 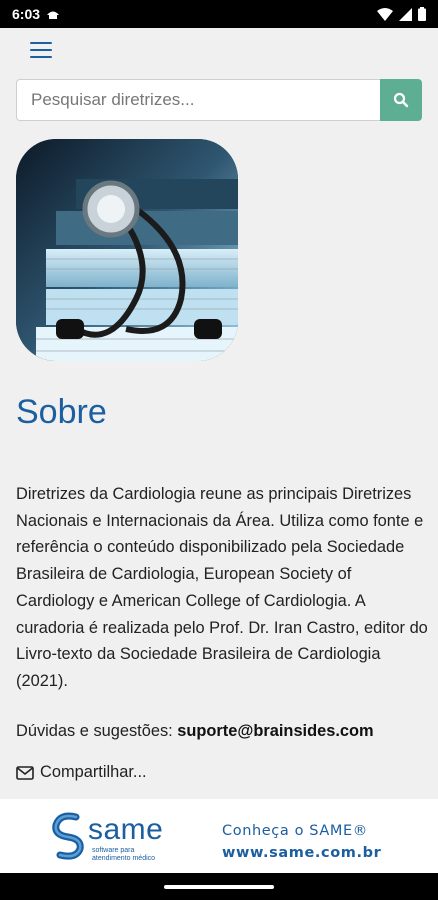 What do you see at coordinates (127, 250) in the screenshot?
I see `stethoscope-books-image` at bounding box center [127, 250].